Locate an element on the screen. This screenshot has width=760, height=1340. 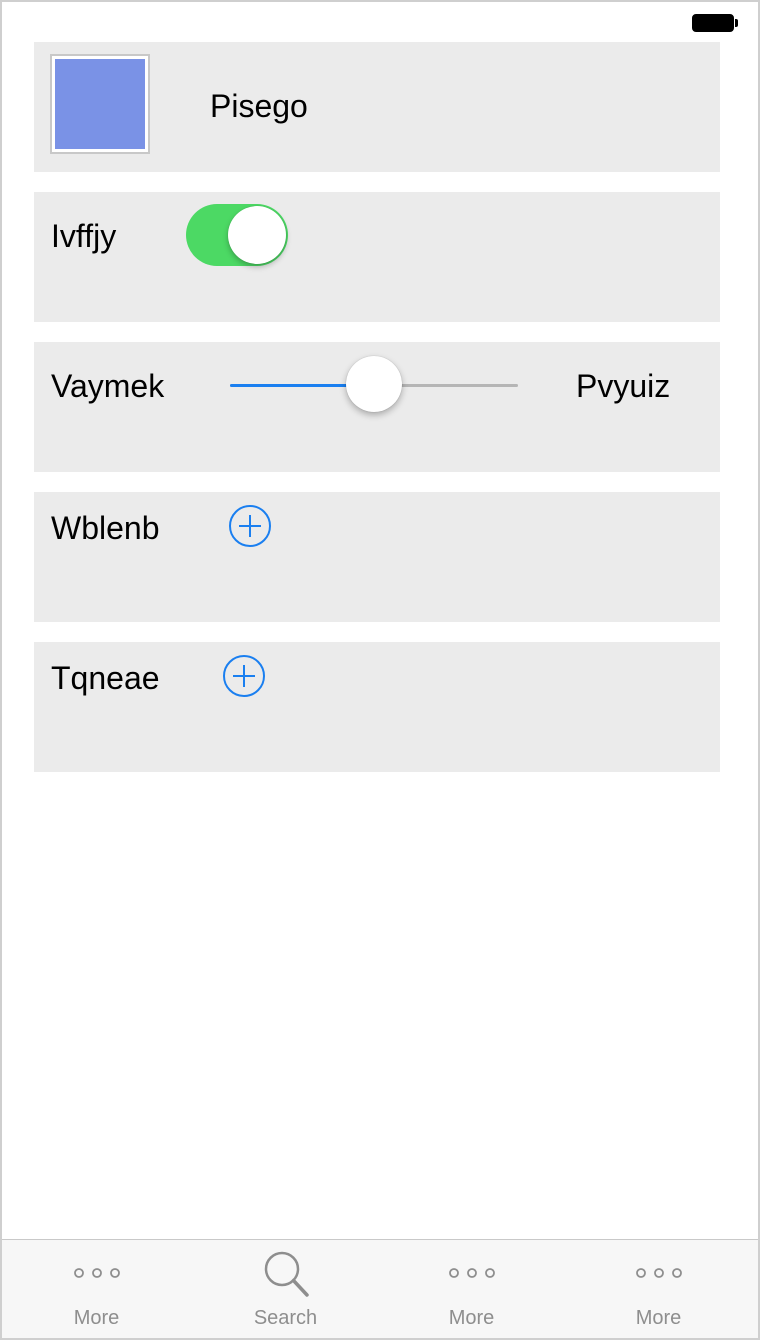
tab-more-2: More is located at coordinates (471, 1289).